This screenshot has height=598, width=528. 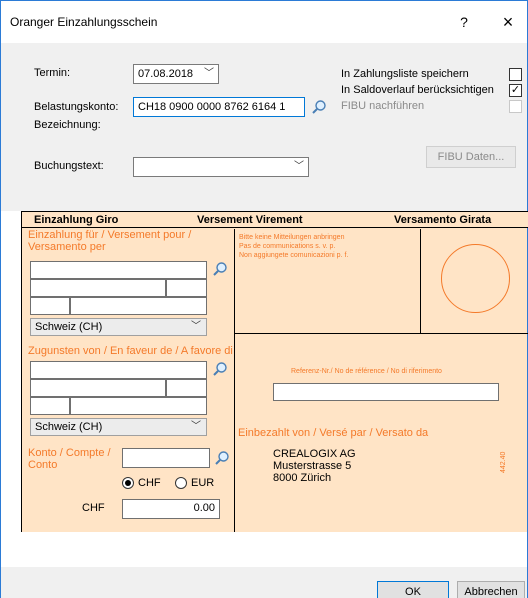 I want to click on zahlungsliste-checkbox, so click(x=515, y=74).